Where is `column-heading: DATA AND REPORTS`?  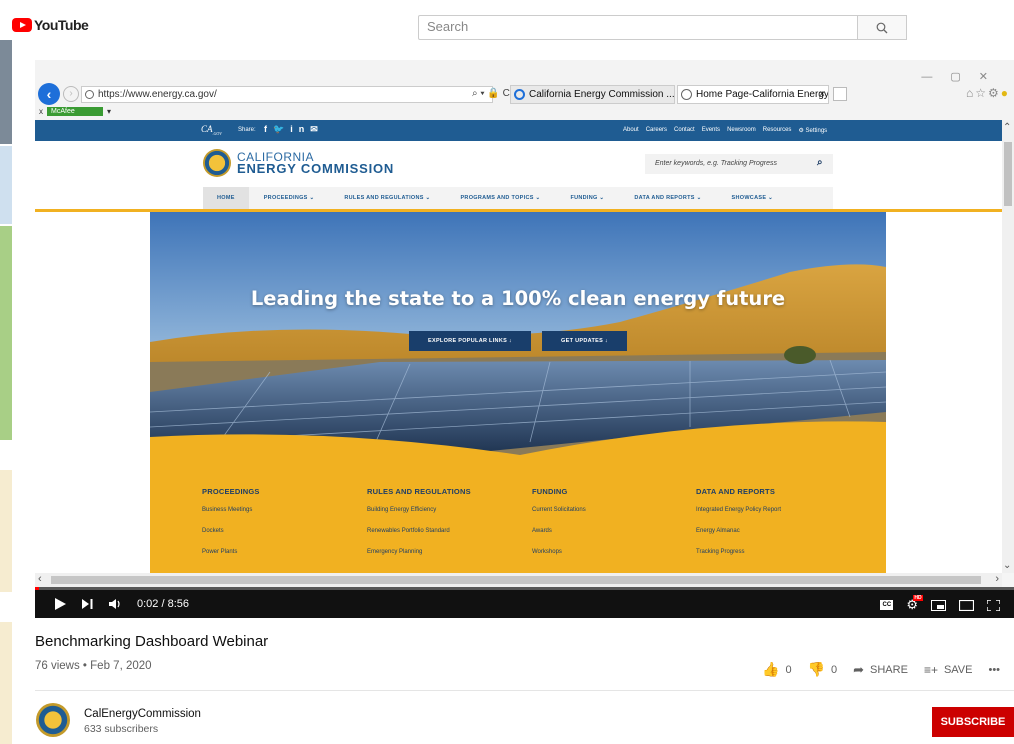
column-heading: DATA AND REPORTS is located at coordinates (736, 491).